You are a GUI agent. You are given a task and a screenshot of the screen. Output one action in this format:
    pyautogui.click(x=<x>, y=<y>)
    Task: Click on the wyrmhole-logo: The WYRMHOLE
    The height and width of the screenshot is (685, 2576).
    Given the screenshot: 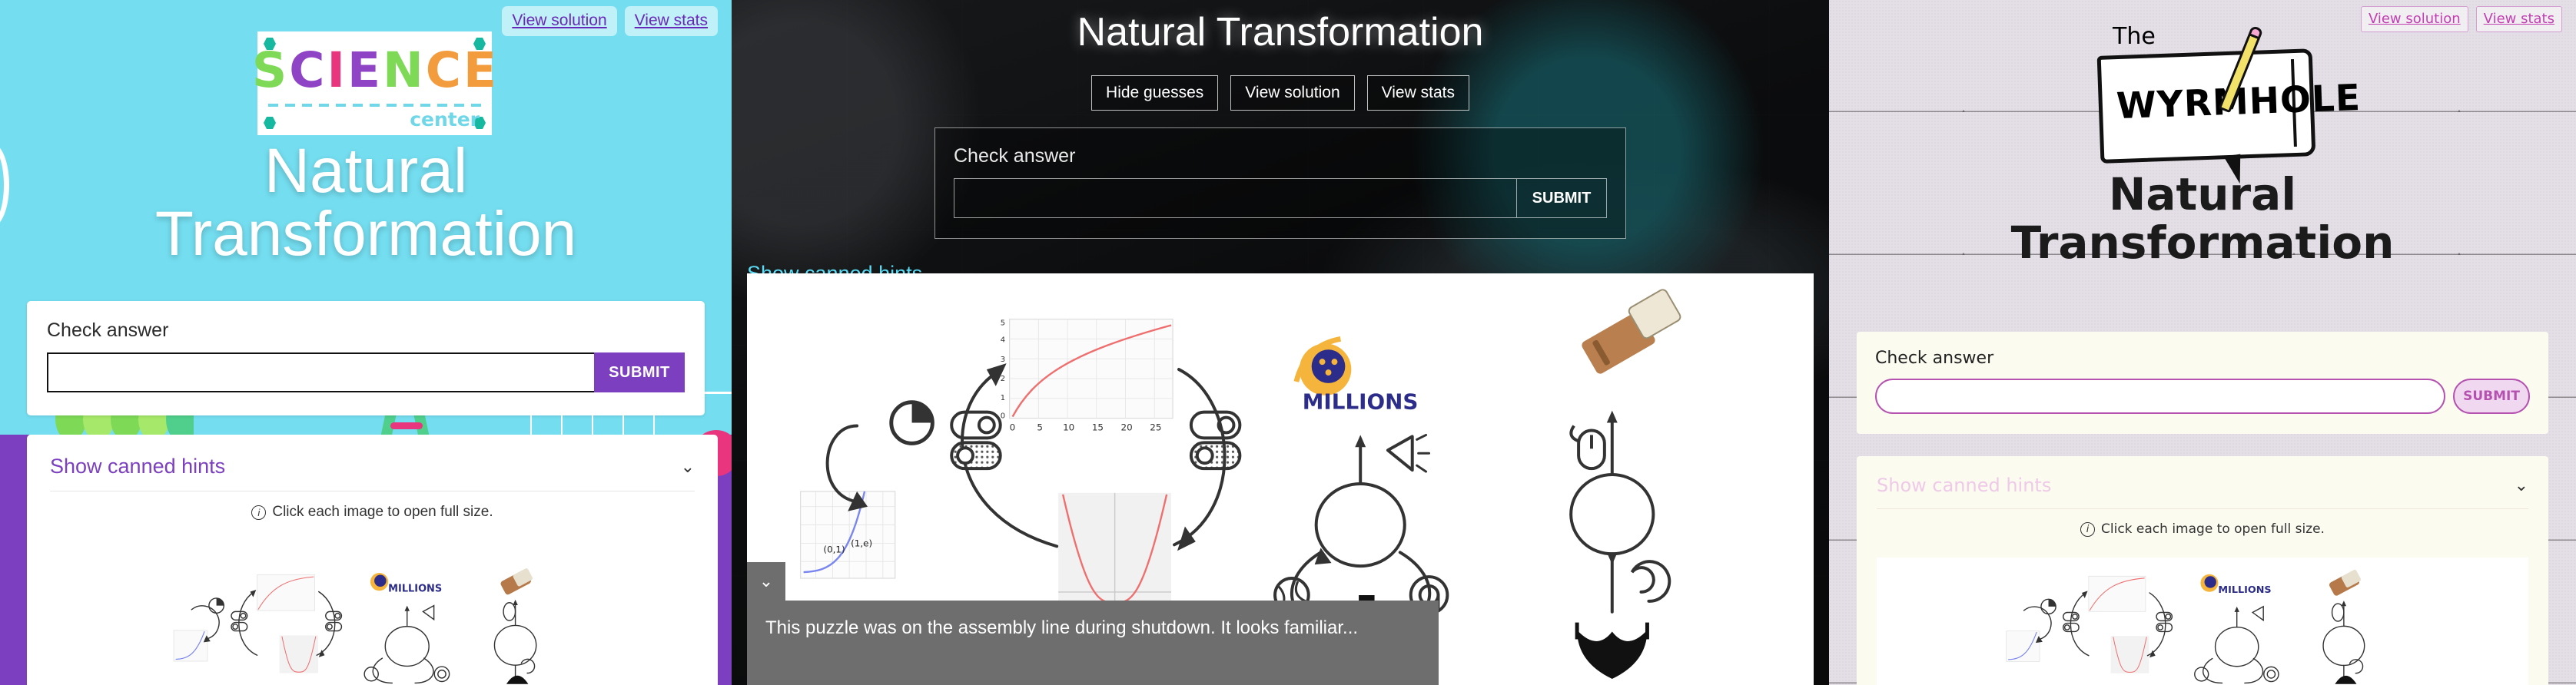 What is the action you would take?
    pyautogui.click(x=2219, y=105)
    